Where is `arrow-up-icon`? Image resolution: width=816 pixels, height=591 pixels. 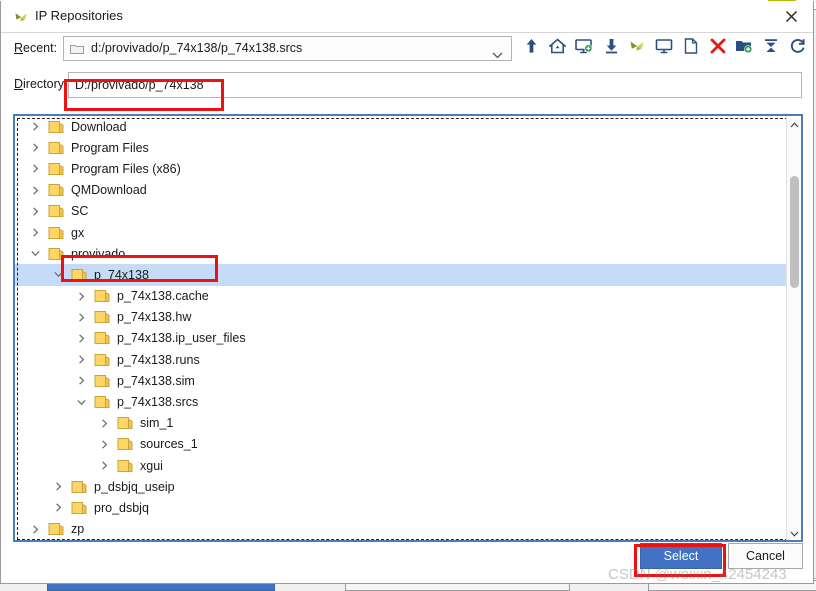
arrow-up-icon is located at coordinates (531, 48).